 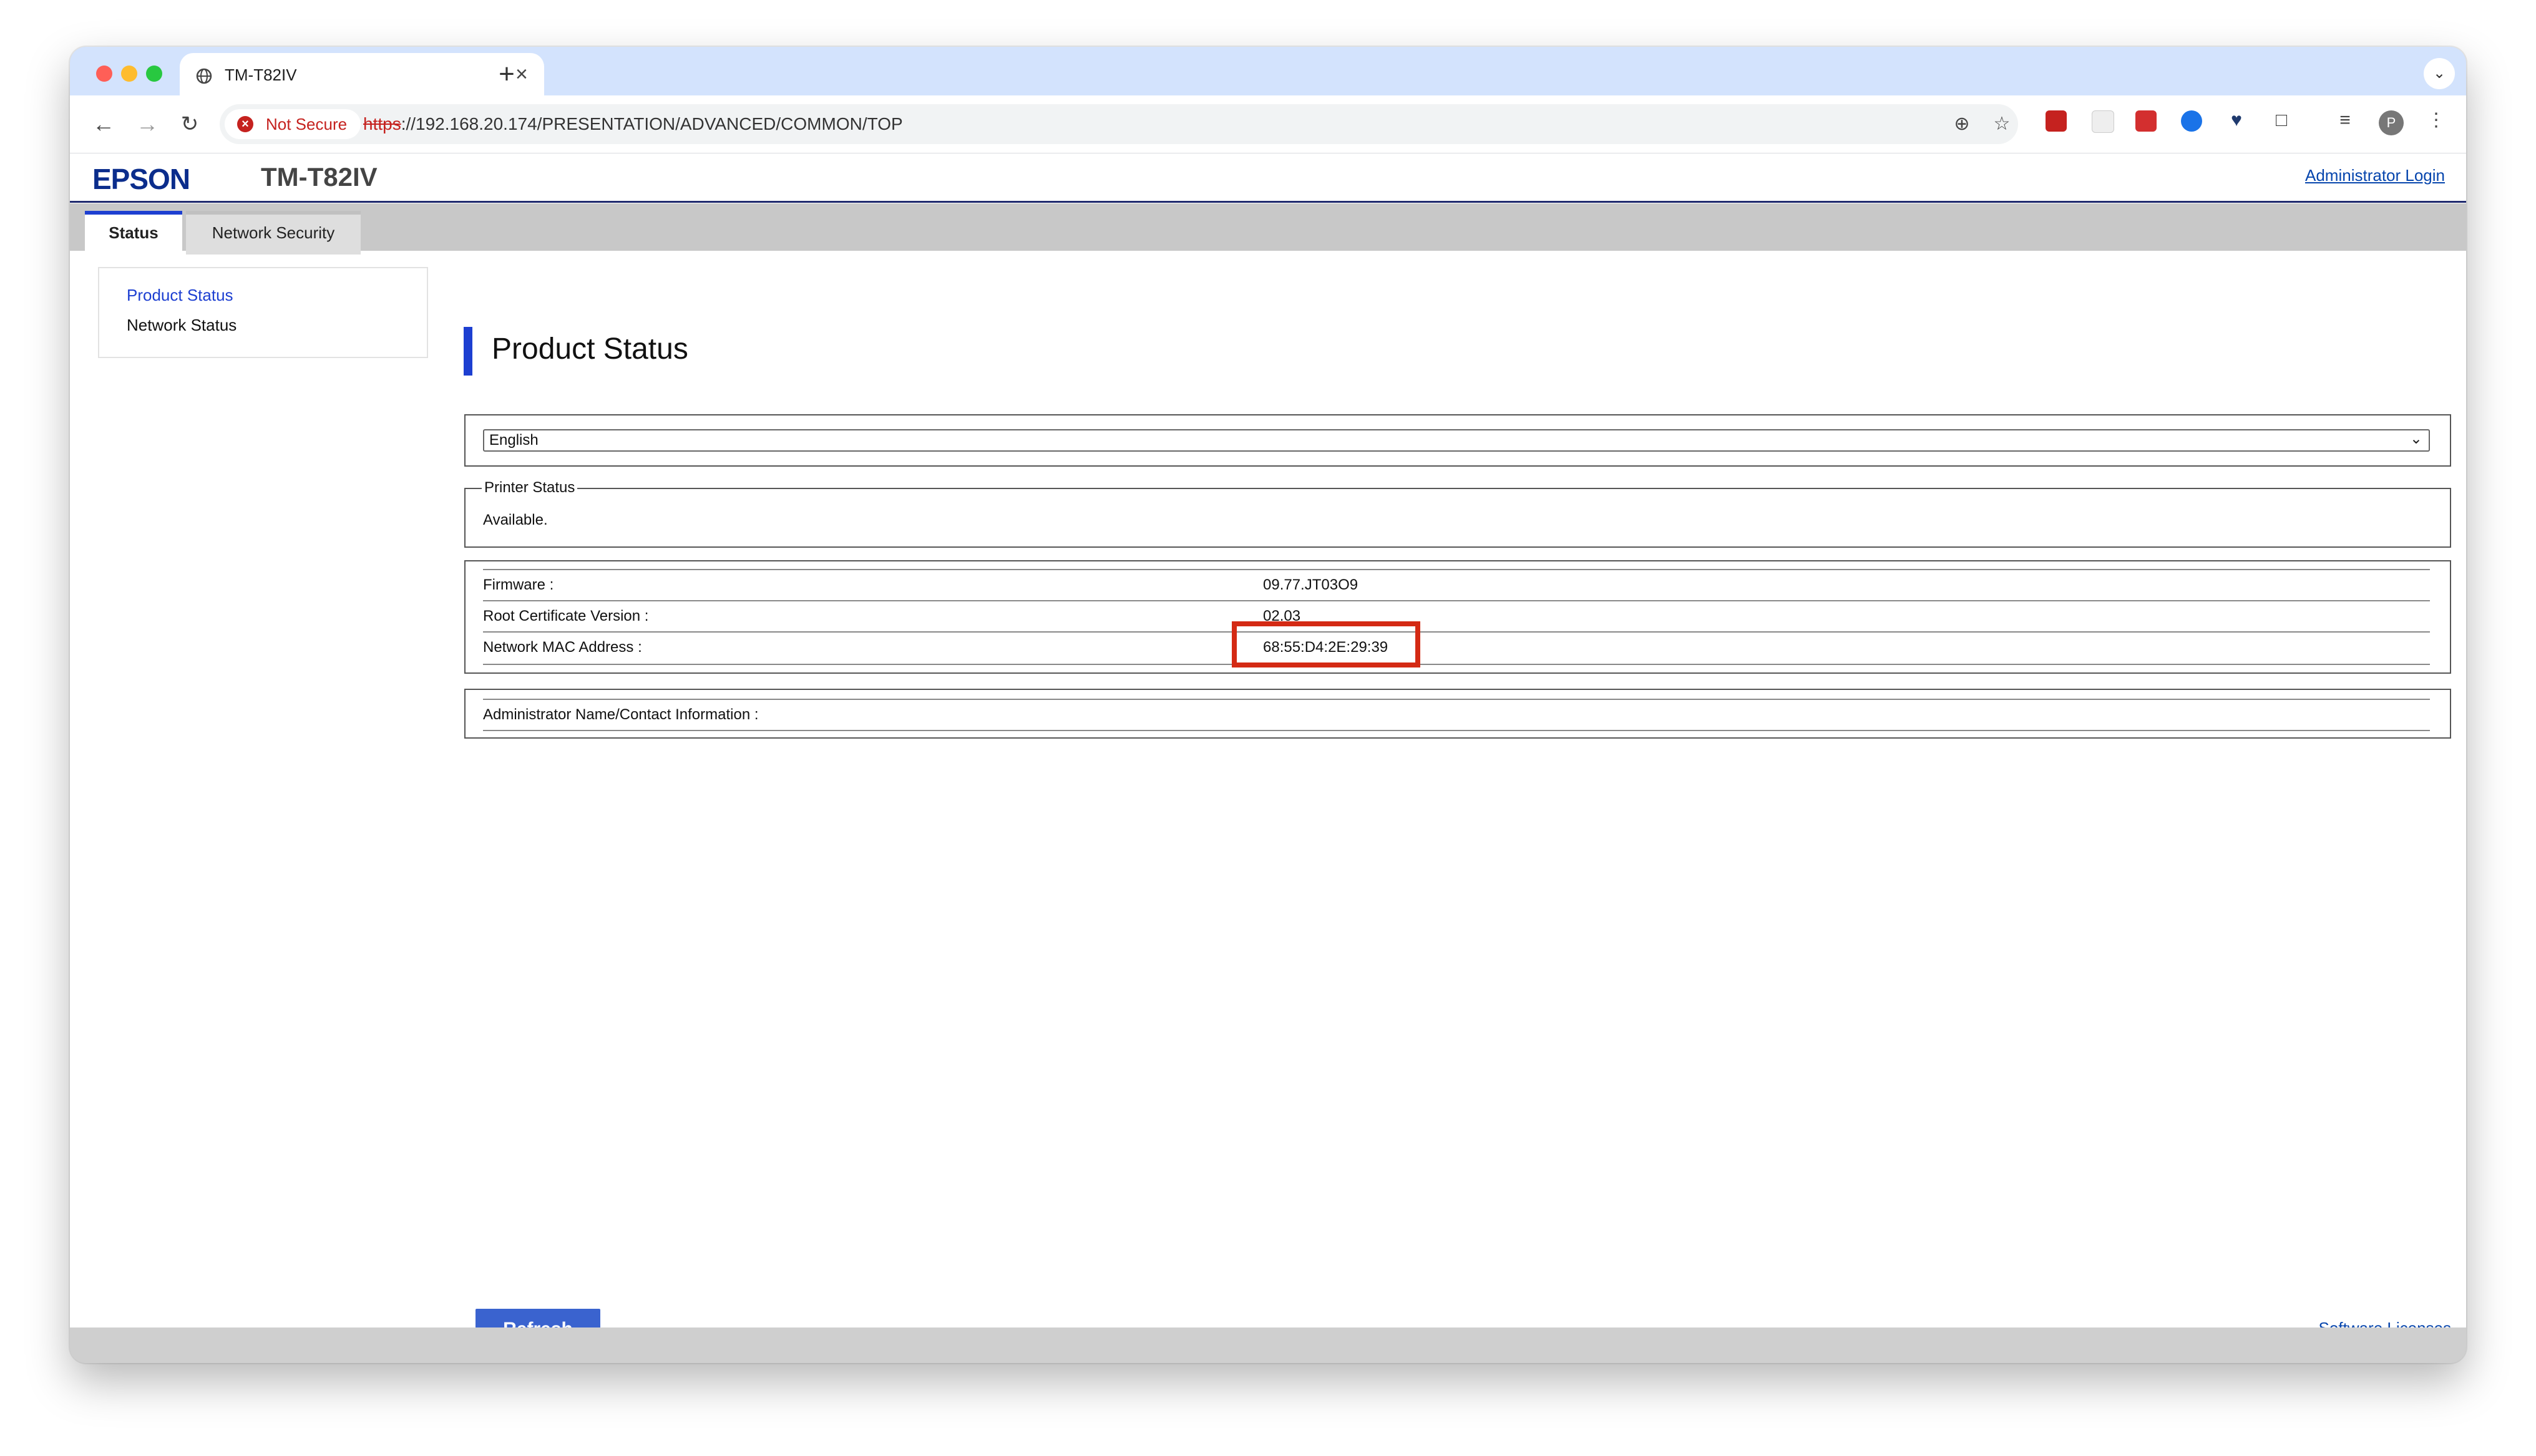 What do you see at coordinates (514, 441) in the screenshot?
I see `language-selected: English` at bounding box center [514, 441].